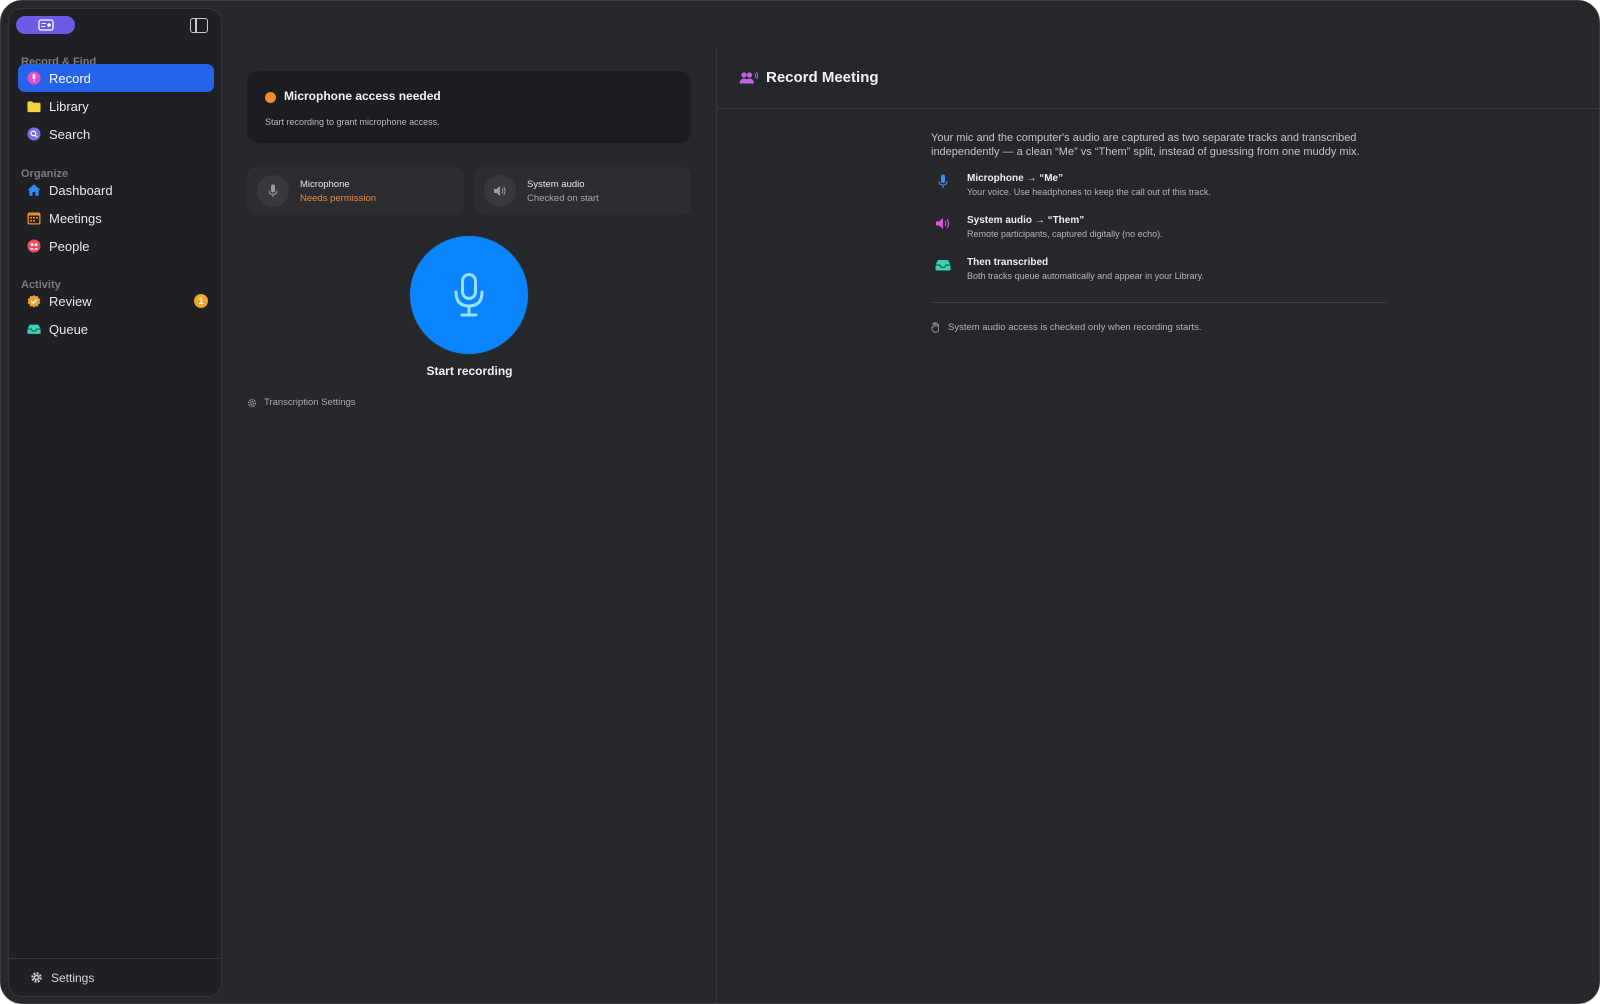 The image size is (1600, 1004). What do you see at coordinates (1015, 178) in the screenshot?
I see `feature-title: Microphone → “Me”` at bounding box center [1015, 178].